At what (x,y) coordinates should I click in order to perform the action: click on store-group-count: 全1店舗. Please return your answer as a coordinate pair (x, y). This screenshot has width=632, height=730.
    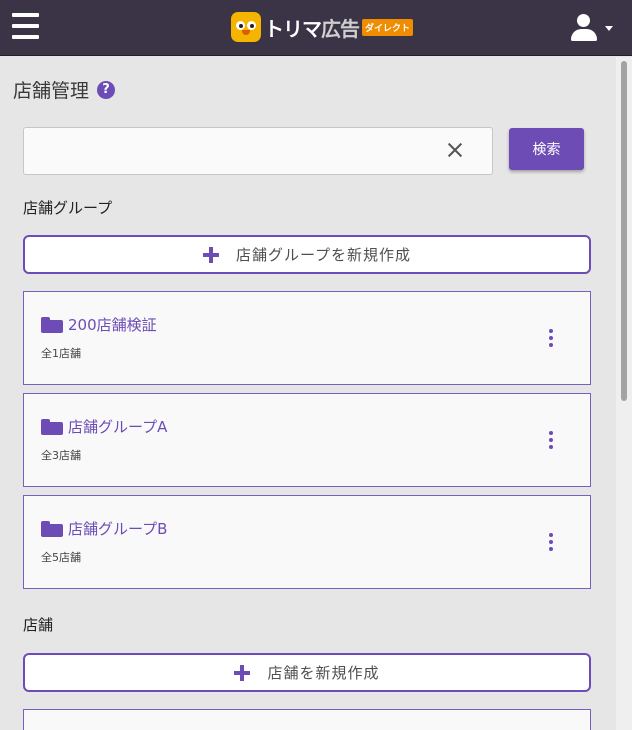
    Looking at the image, I should click on (61, 353).